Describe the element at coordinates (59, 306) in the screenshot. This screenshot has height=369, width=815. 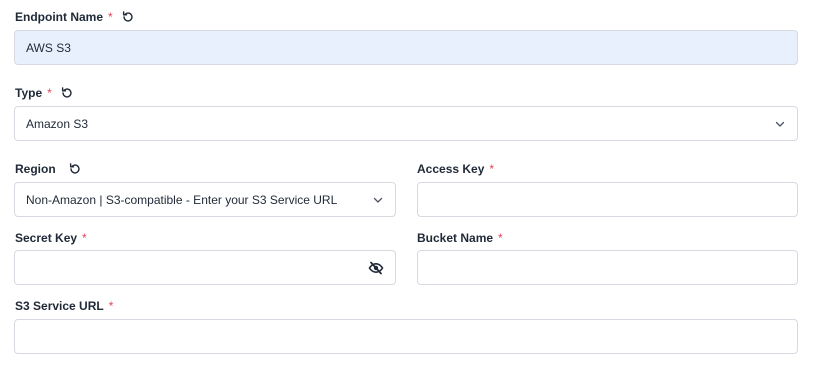
I see `s3-service-url-label-text: S3 Service URL` at that location.